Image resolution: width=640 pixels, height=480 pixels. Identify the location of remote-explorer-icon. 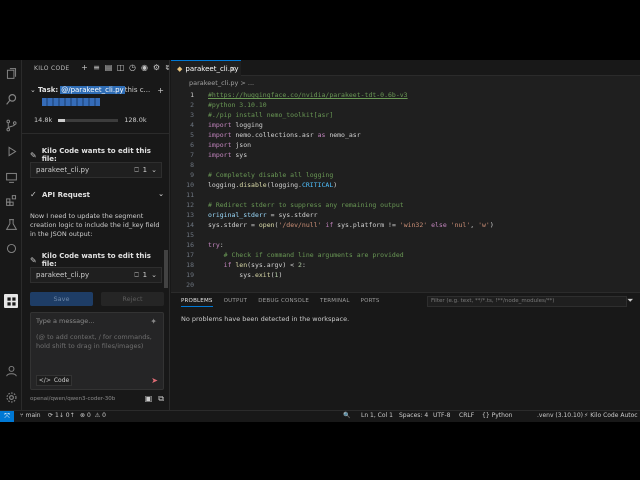
(11, 177).